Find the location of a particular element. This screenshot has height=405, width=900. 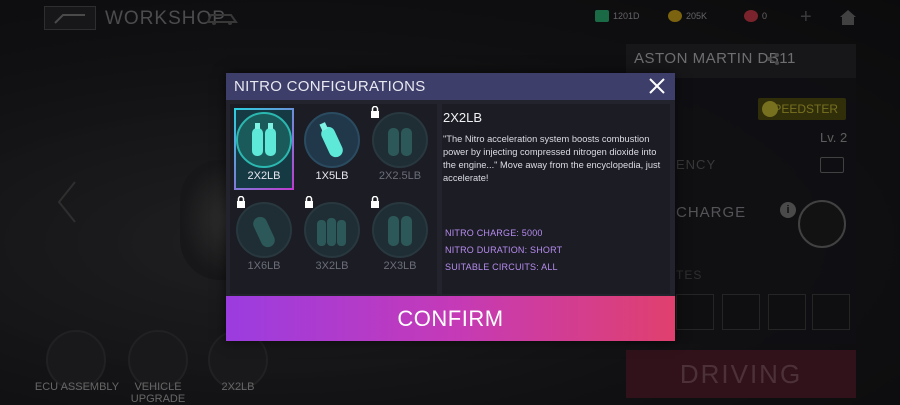

dialog-title: NITRO CONFIGURATIONS is located at coordinates (330, 86).